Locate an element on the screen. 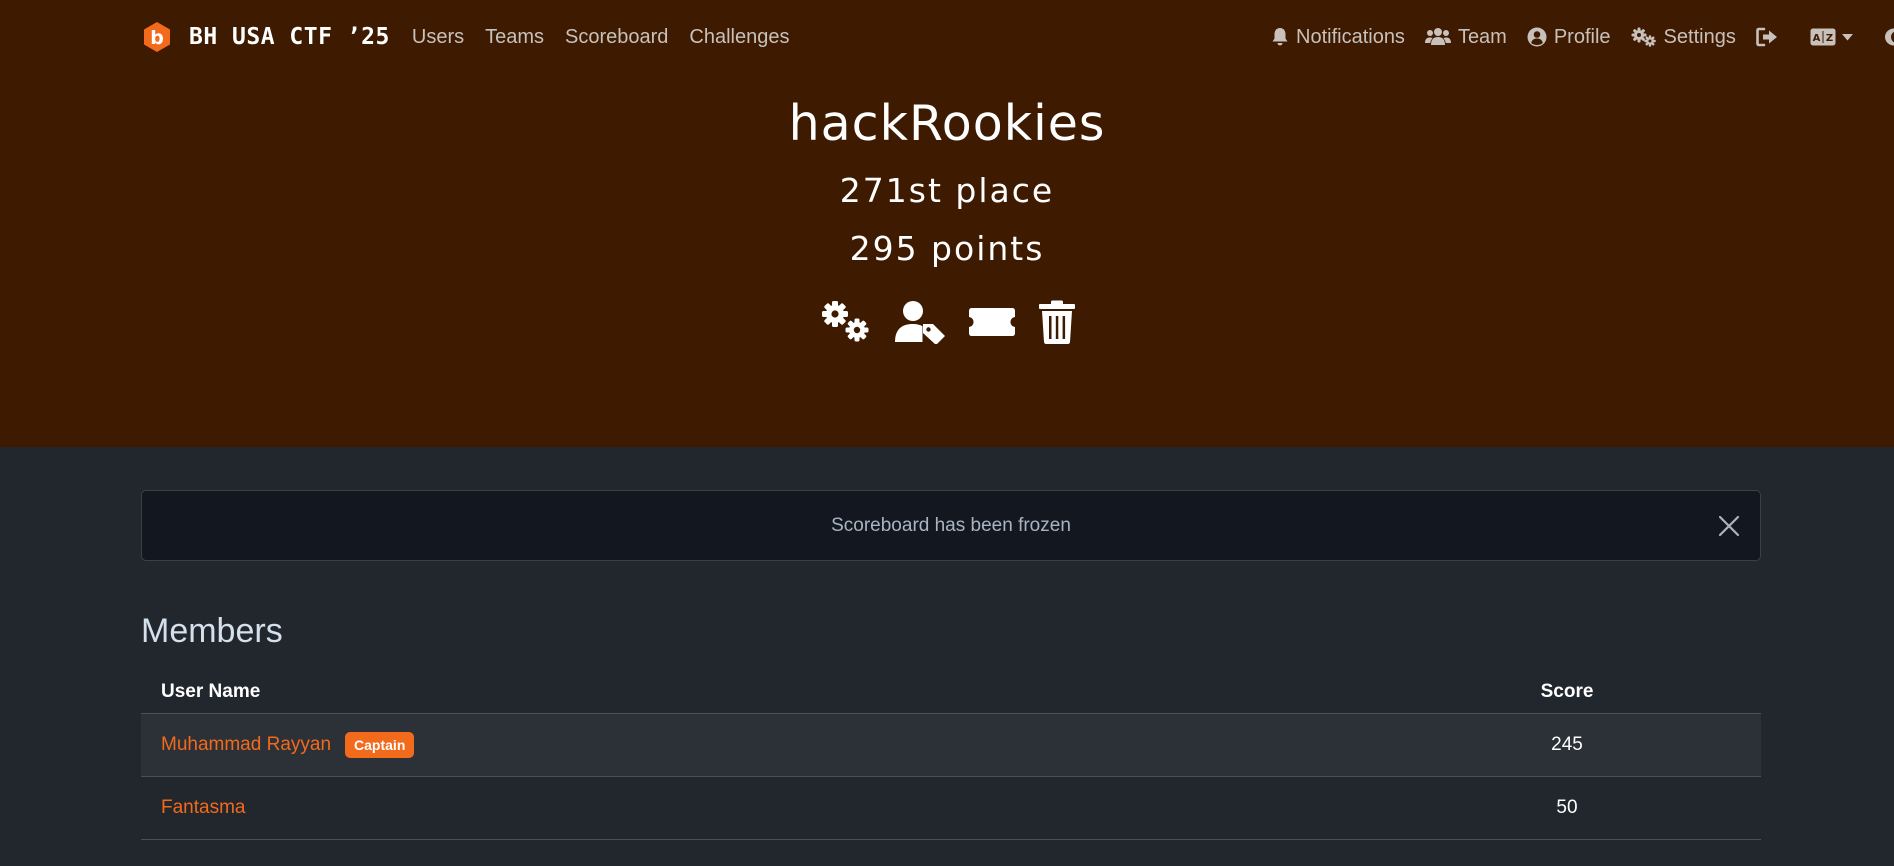 This screenshot has width=1894, height=866. brand-logo-letter: b is located at coordinates (157, 38).